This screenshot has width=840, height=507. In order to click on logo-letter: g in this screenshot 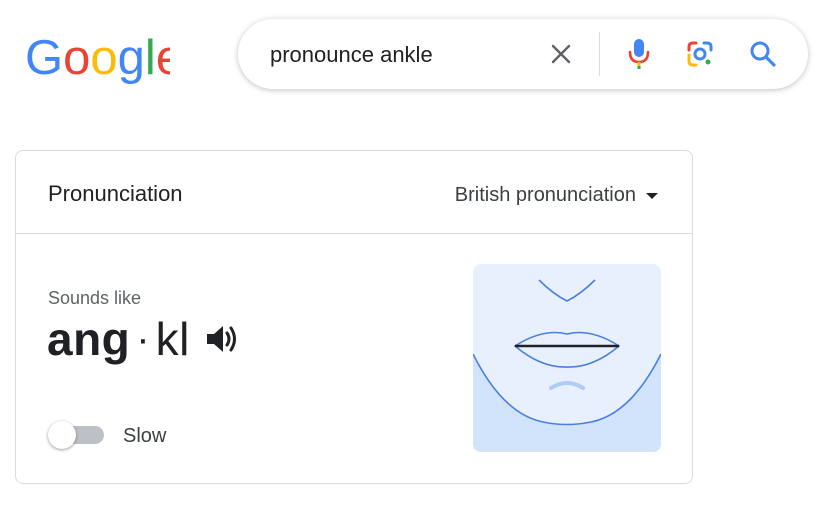, I will do `click(131, 57)`.